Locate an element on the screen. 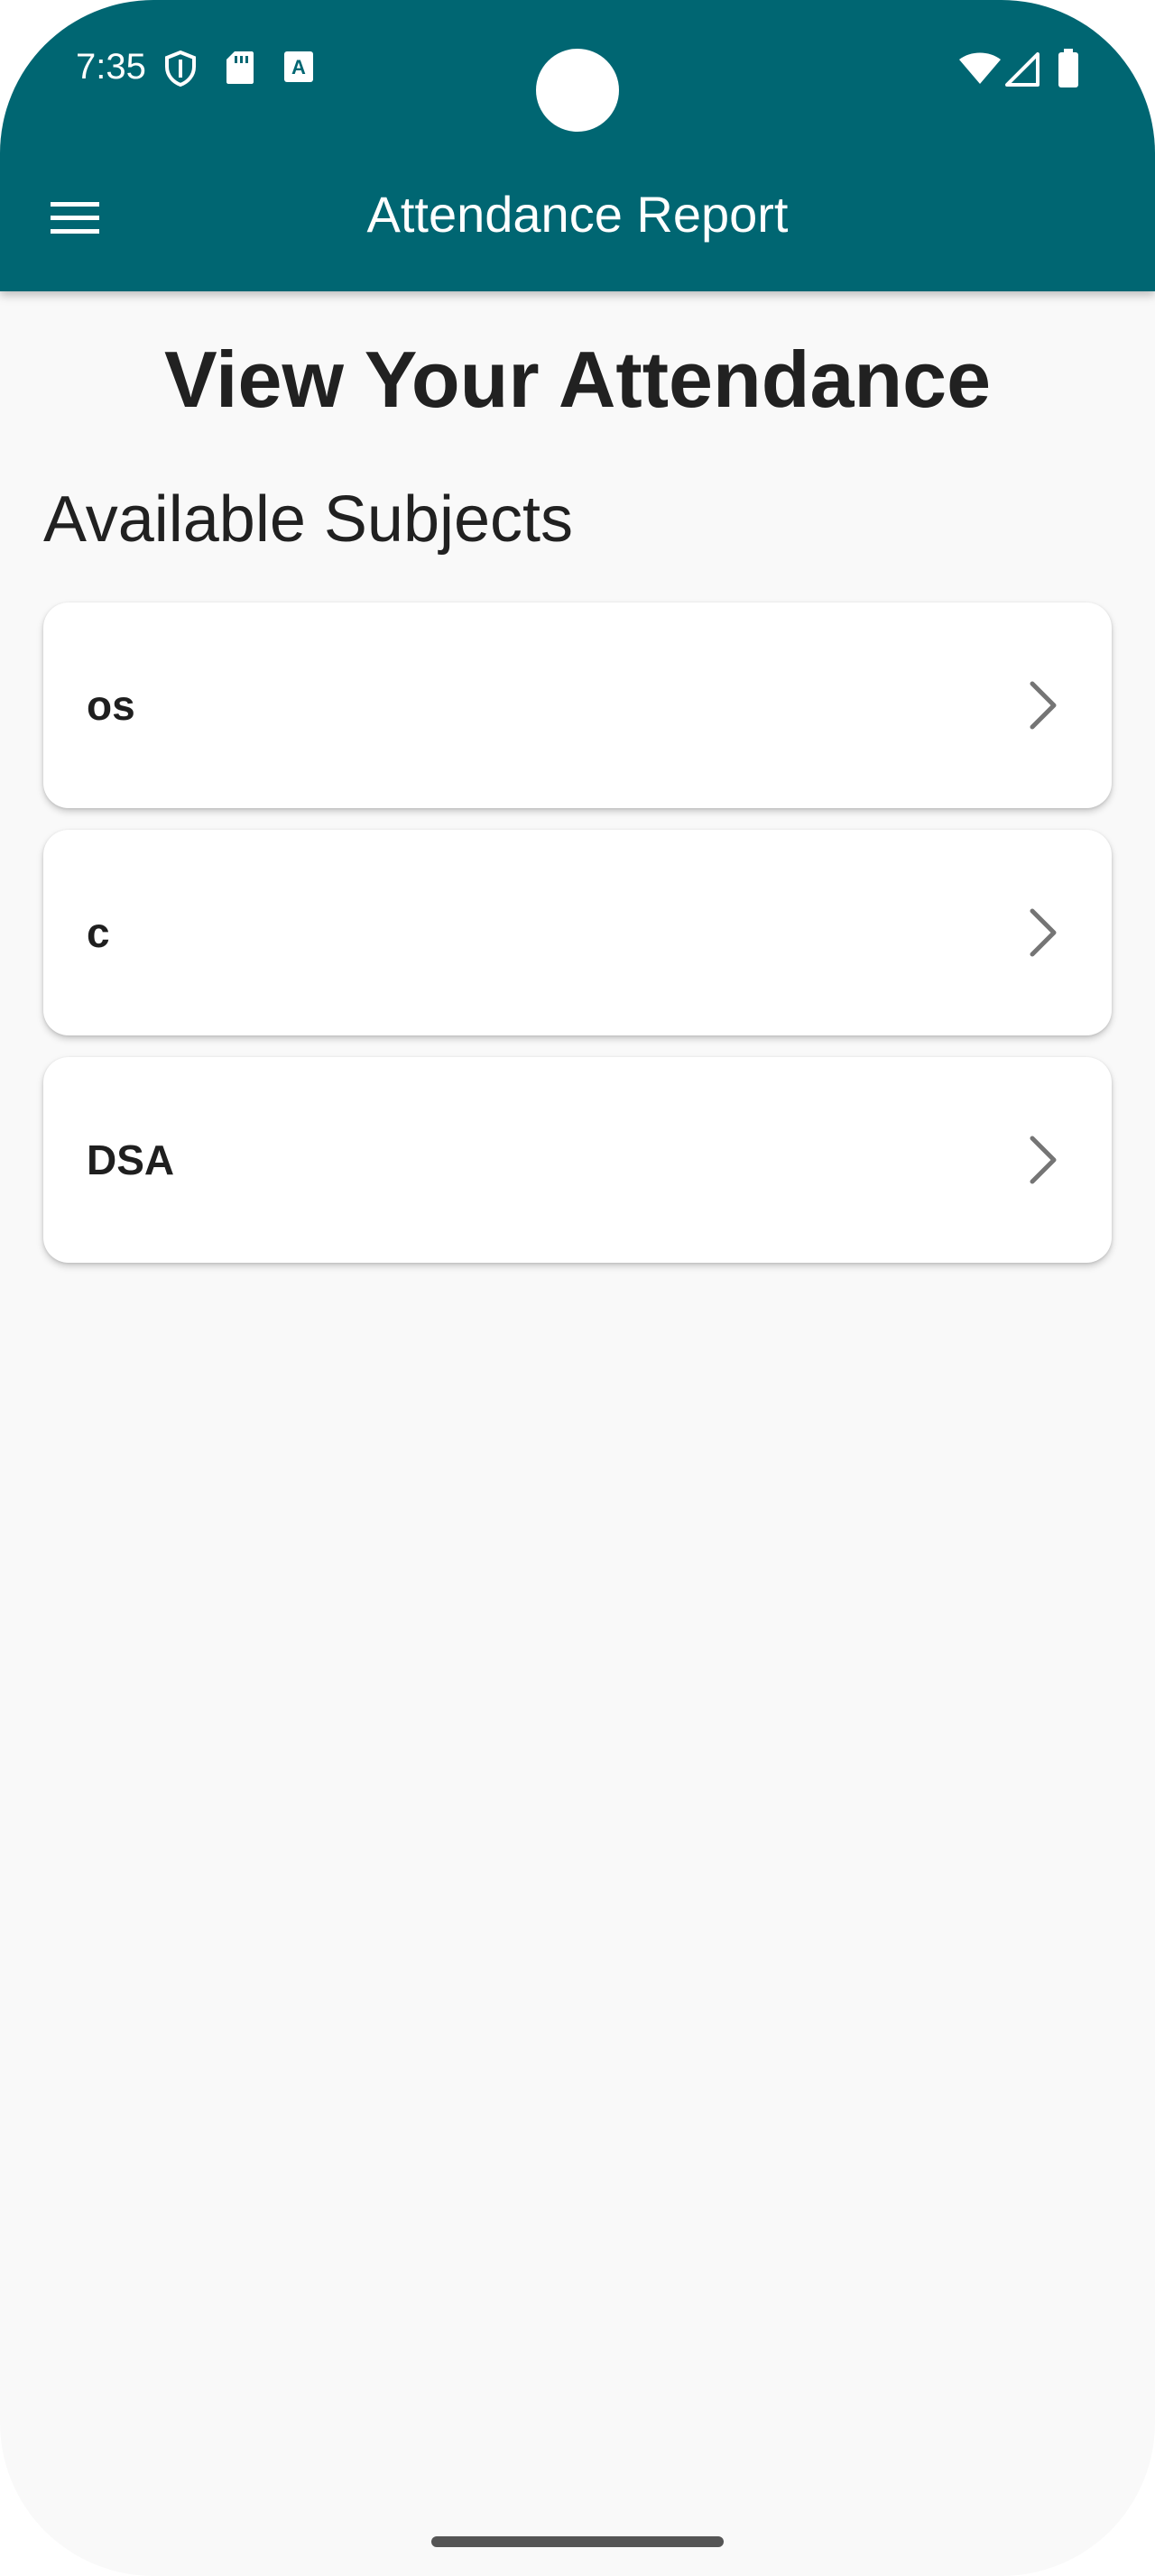  subject-card-dsa: DSA is located at coordinates (577, 1160).